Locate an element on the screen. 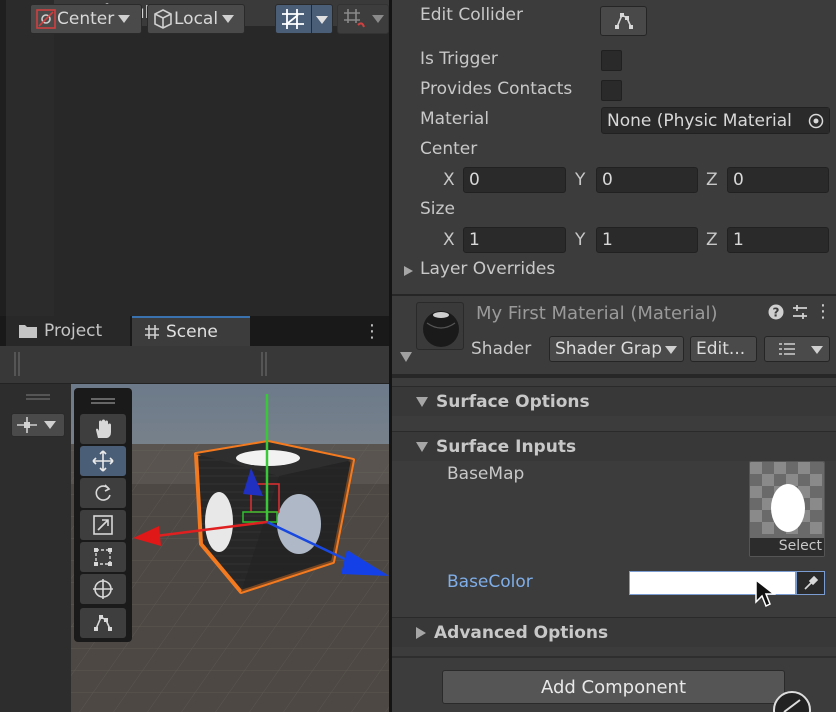 The width and height of the screenshot is (836, 712). size-x-label: X is located at coordinates (449, 240).